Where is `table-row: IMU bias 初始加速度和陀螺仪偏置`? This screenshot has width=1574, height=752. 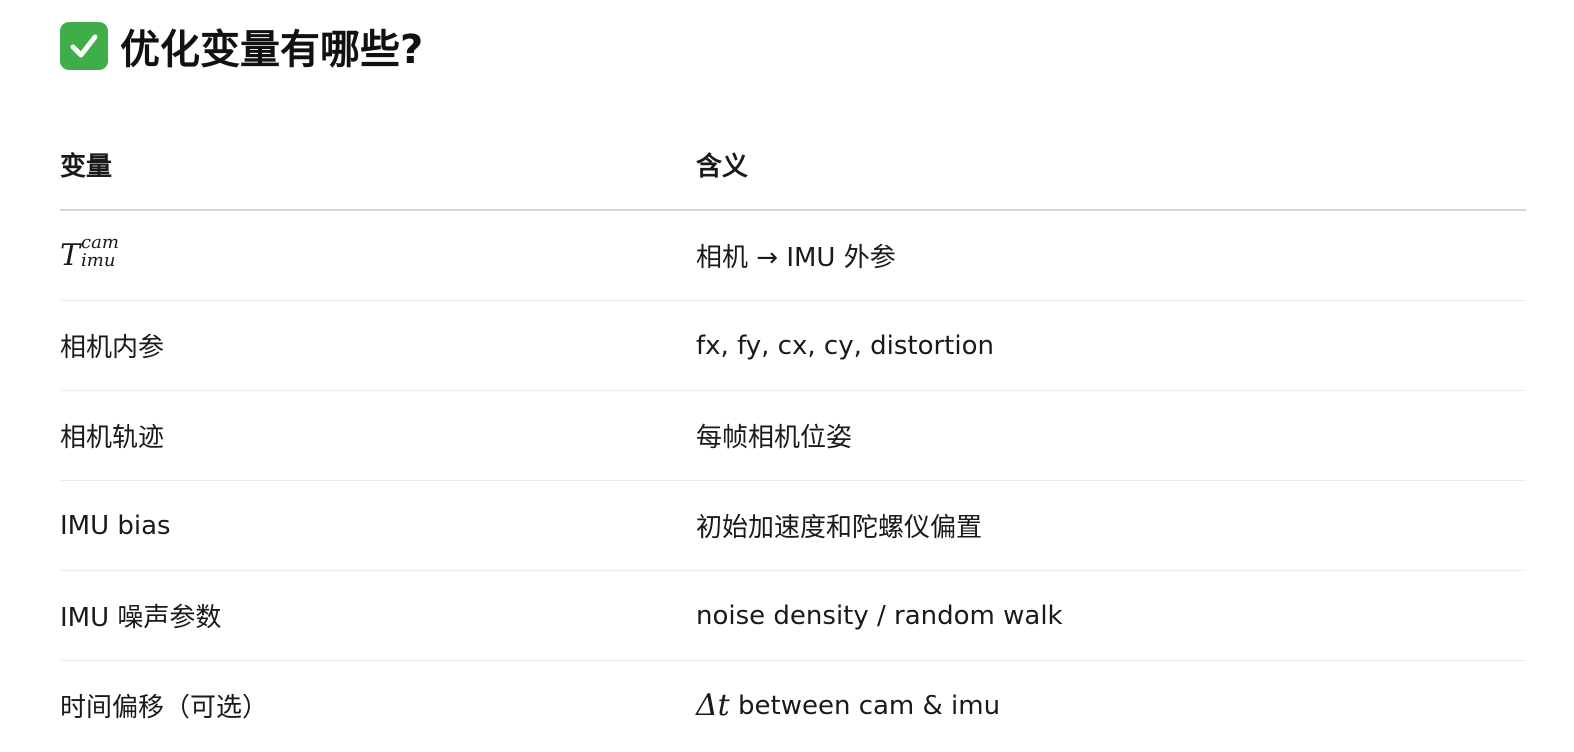 table-row: IMU bias 初始加速度和陀螺仪偏置 is located at coordinates (793, 526).